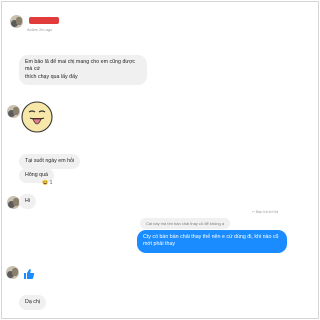 This screenshot has height=320, width=320. Describe the element at coordinates (159, 244) in the screenshot. I see `message-text: mới phải thay` at that location.